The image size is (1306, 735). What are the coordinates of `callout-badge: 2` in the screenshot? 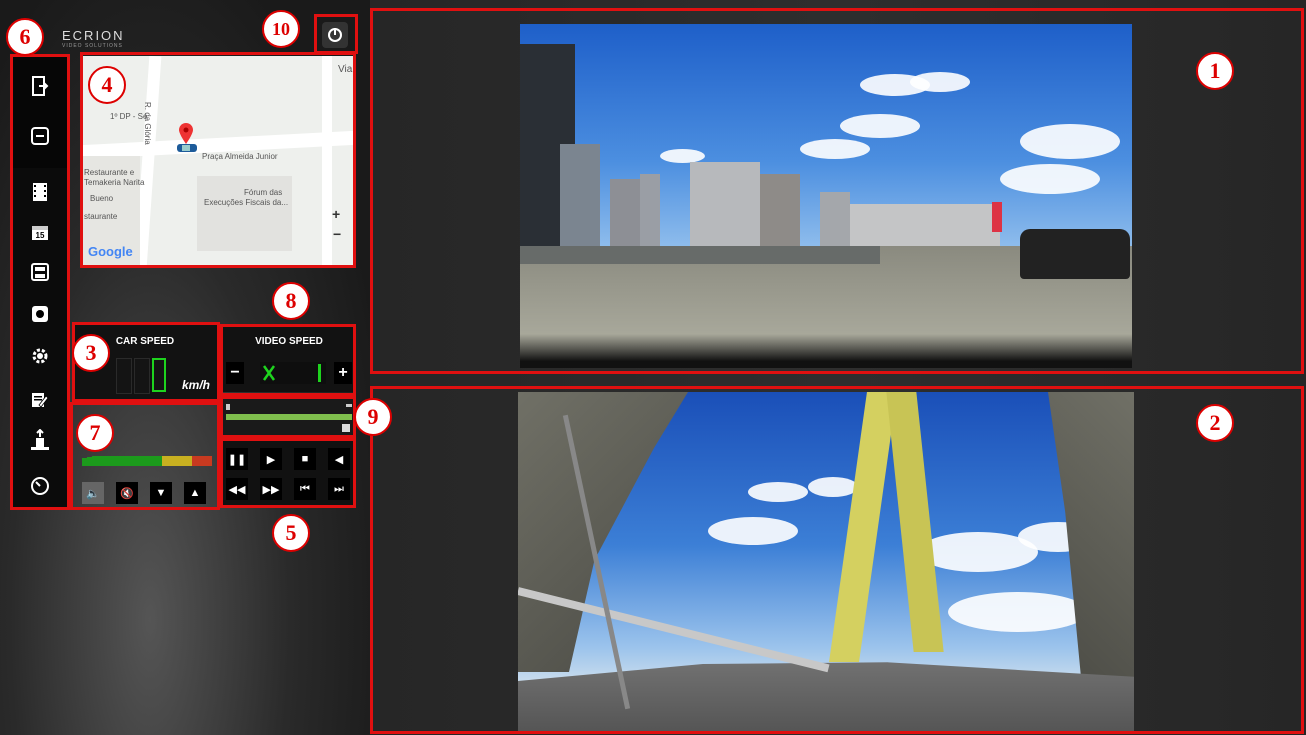 It's located at (1215, 423).